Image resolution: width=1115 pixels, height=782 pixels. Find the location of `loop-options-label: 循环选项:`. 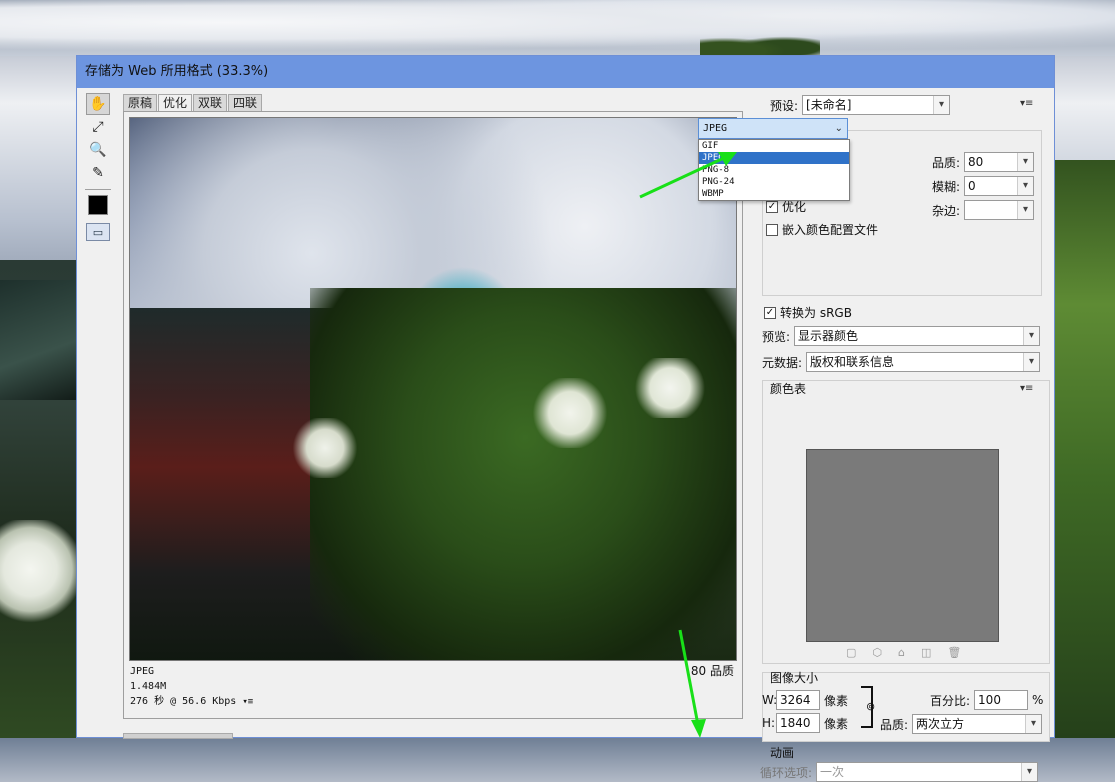

loop-options-label: 循环选项: is located at coordinates (786, 772).